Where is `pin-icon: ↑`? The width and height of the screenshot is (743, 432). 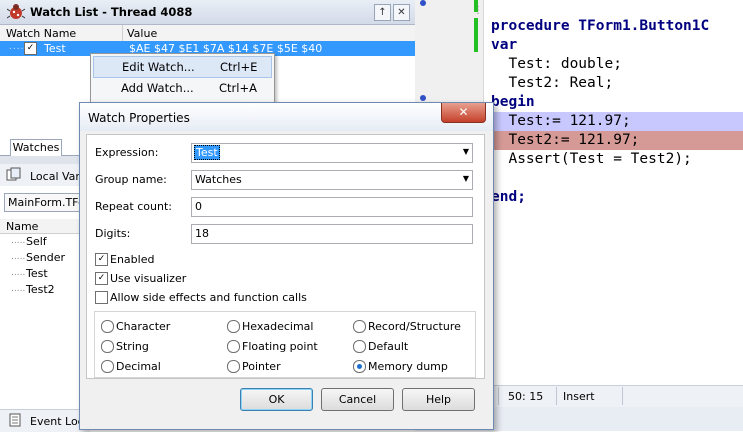
pin-icon: ↑ is located at coordinates (382, 12).